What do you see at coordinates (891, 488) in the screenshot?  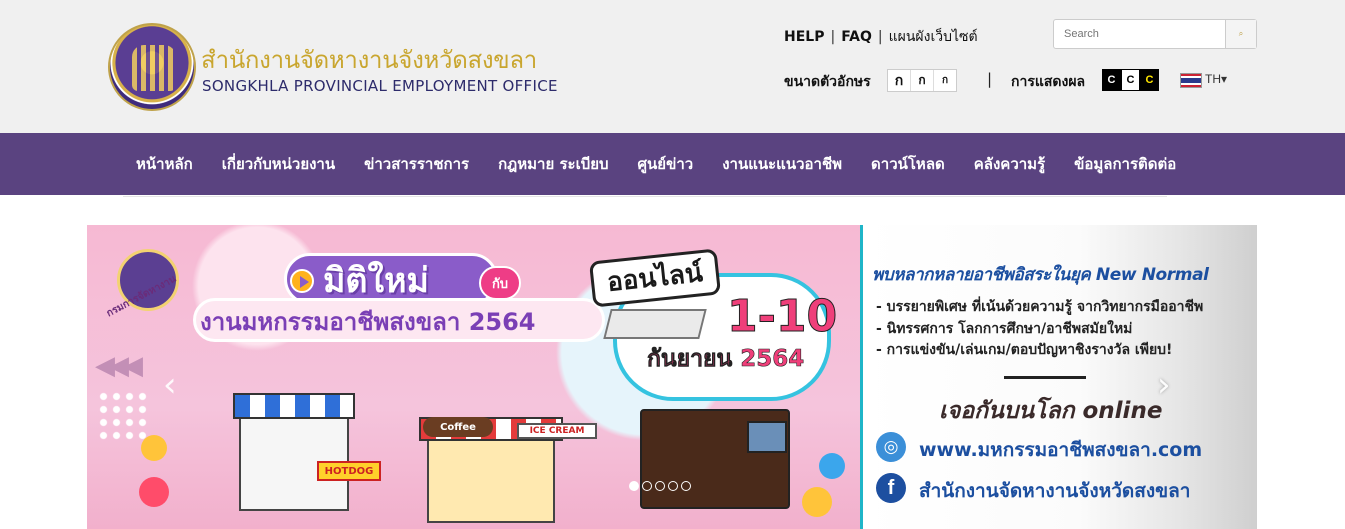 I see `facebook-icon: f` at bounding box center [891, 488].